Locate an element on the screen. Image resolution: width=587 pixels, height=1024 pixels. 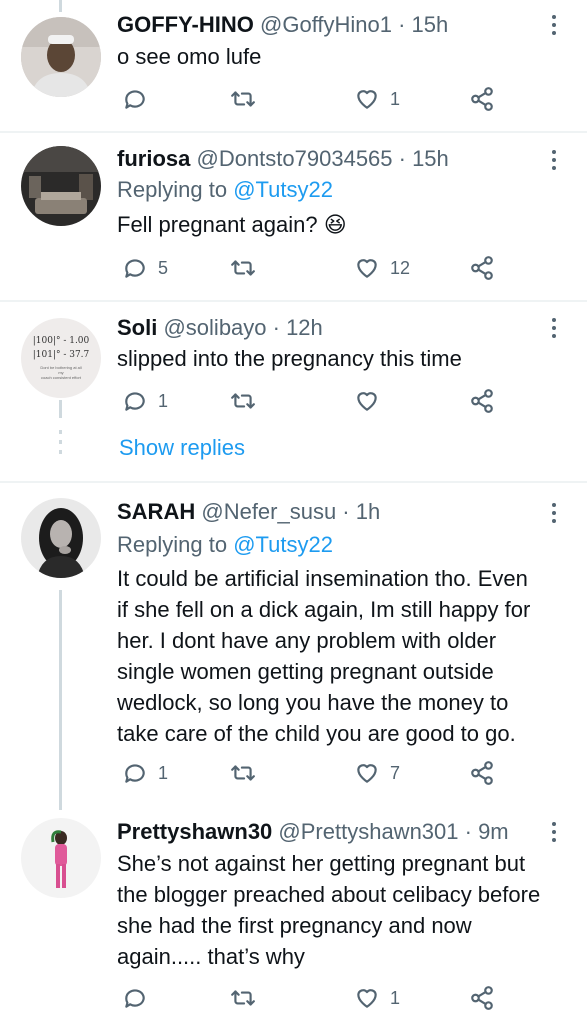
handle-and-time: @solibayo · 12h is located at coordinates (243, 327).